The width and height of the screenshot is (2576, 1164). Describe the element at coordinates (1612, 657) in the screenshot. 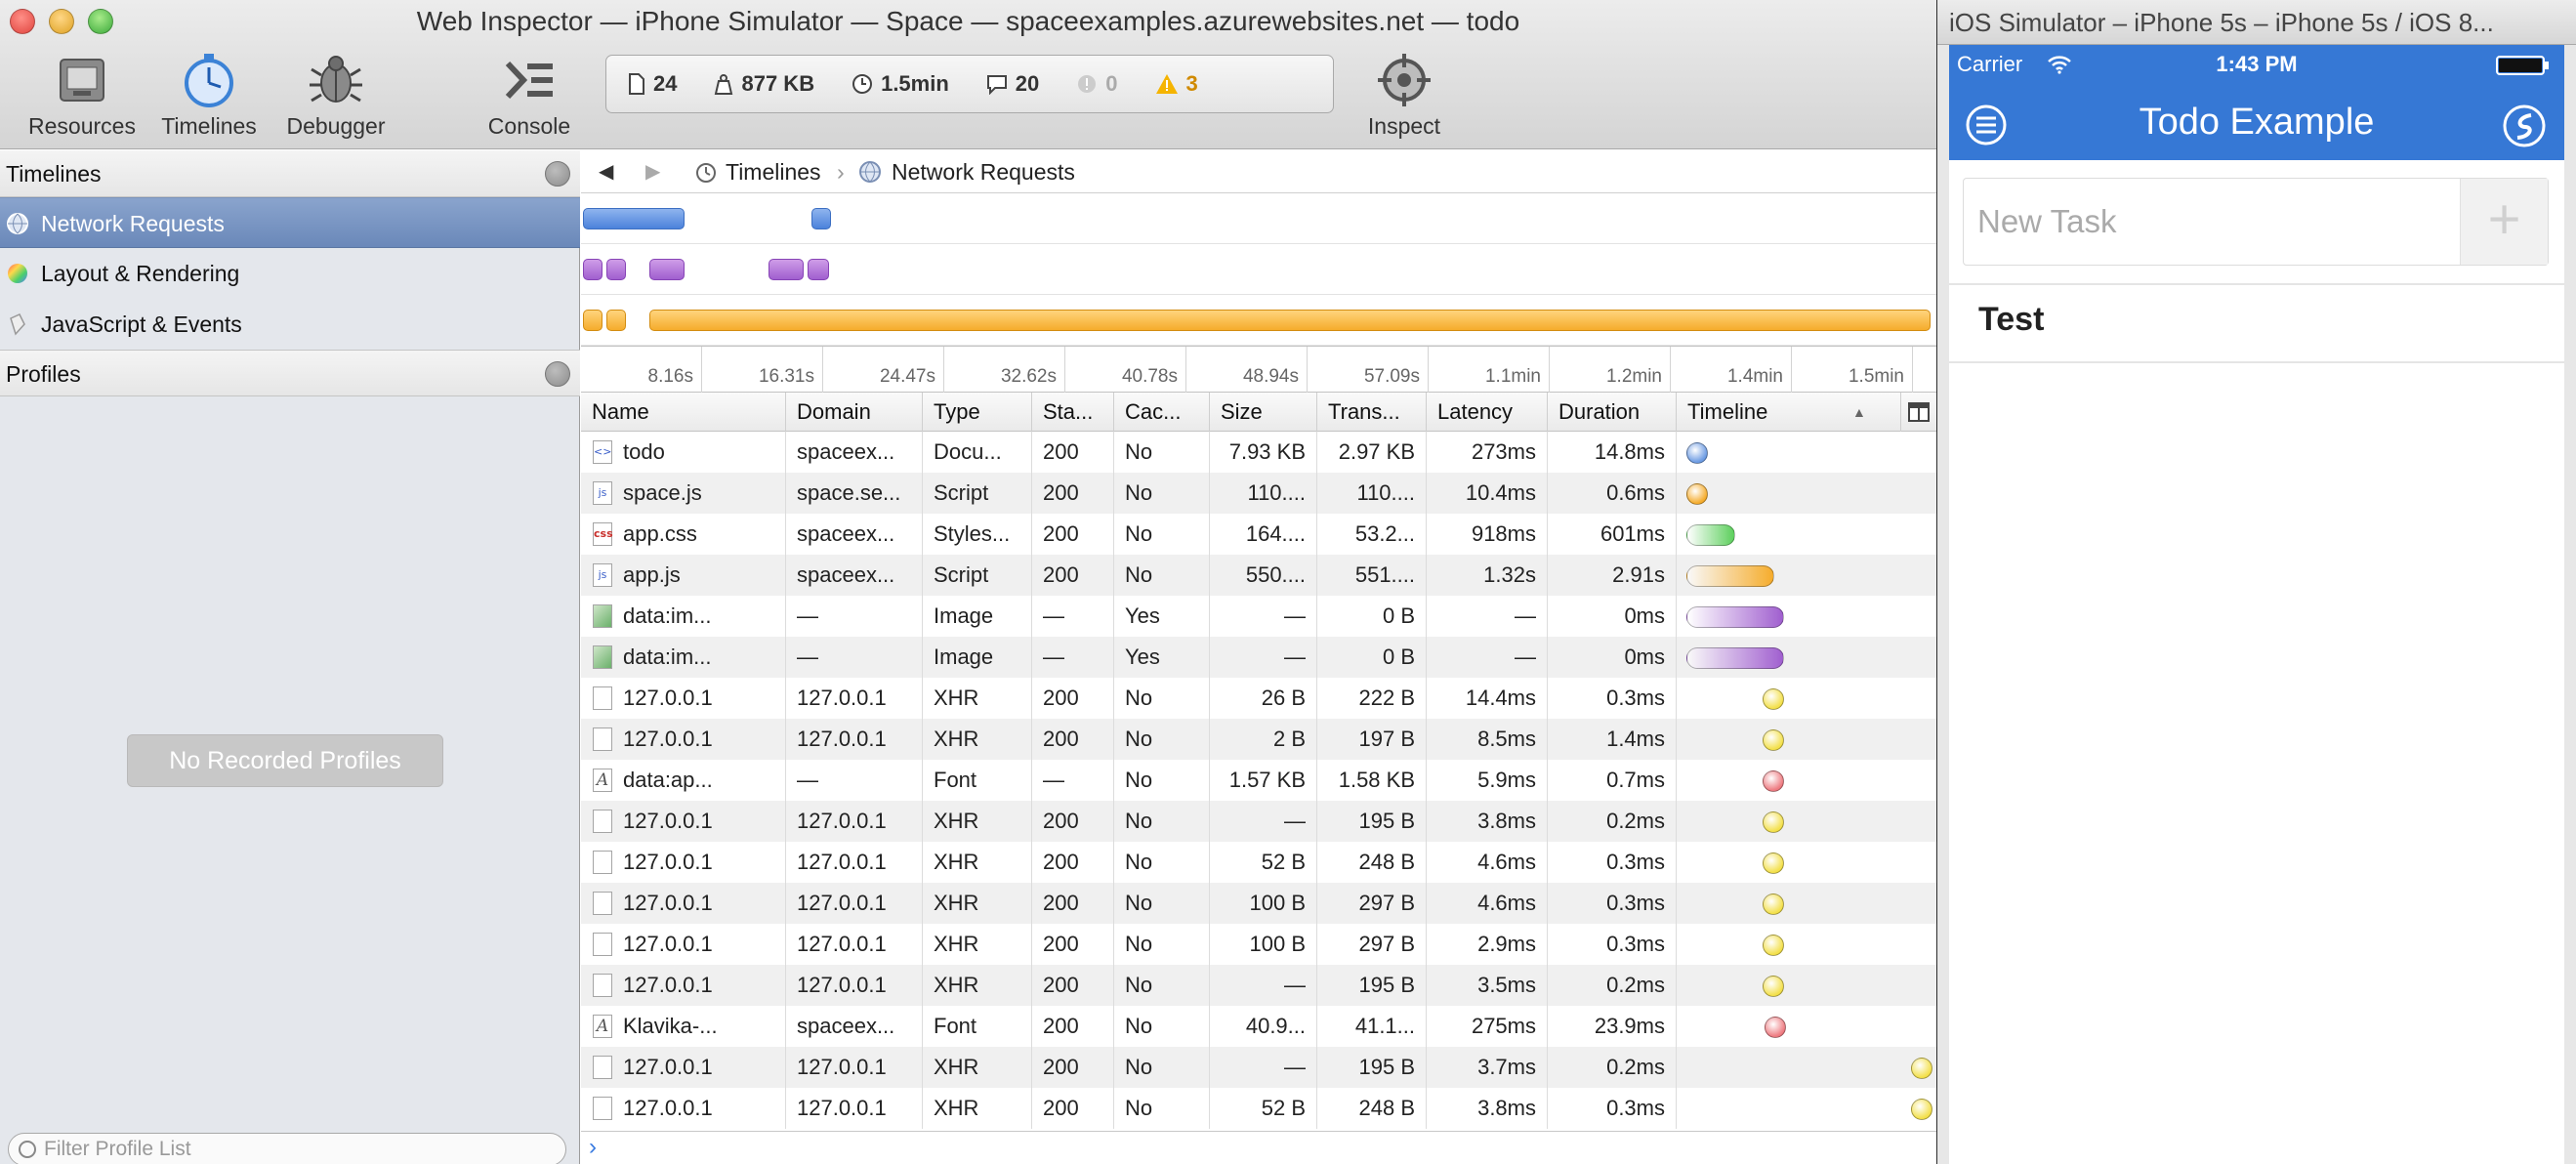

I see `cell-duration: 0ms` at that location.